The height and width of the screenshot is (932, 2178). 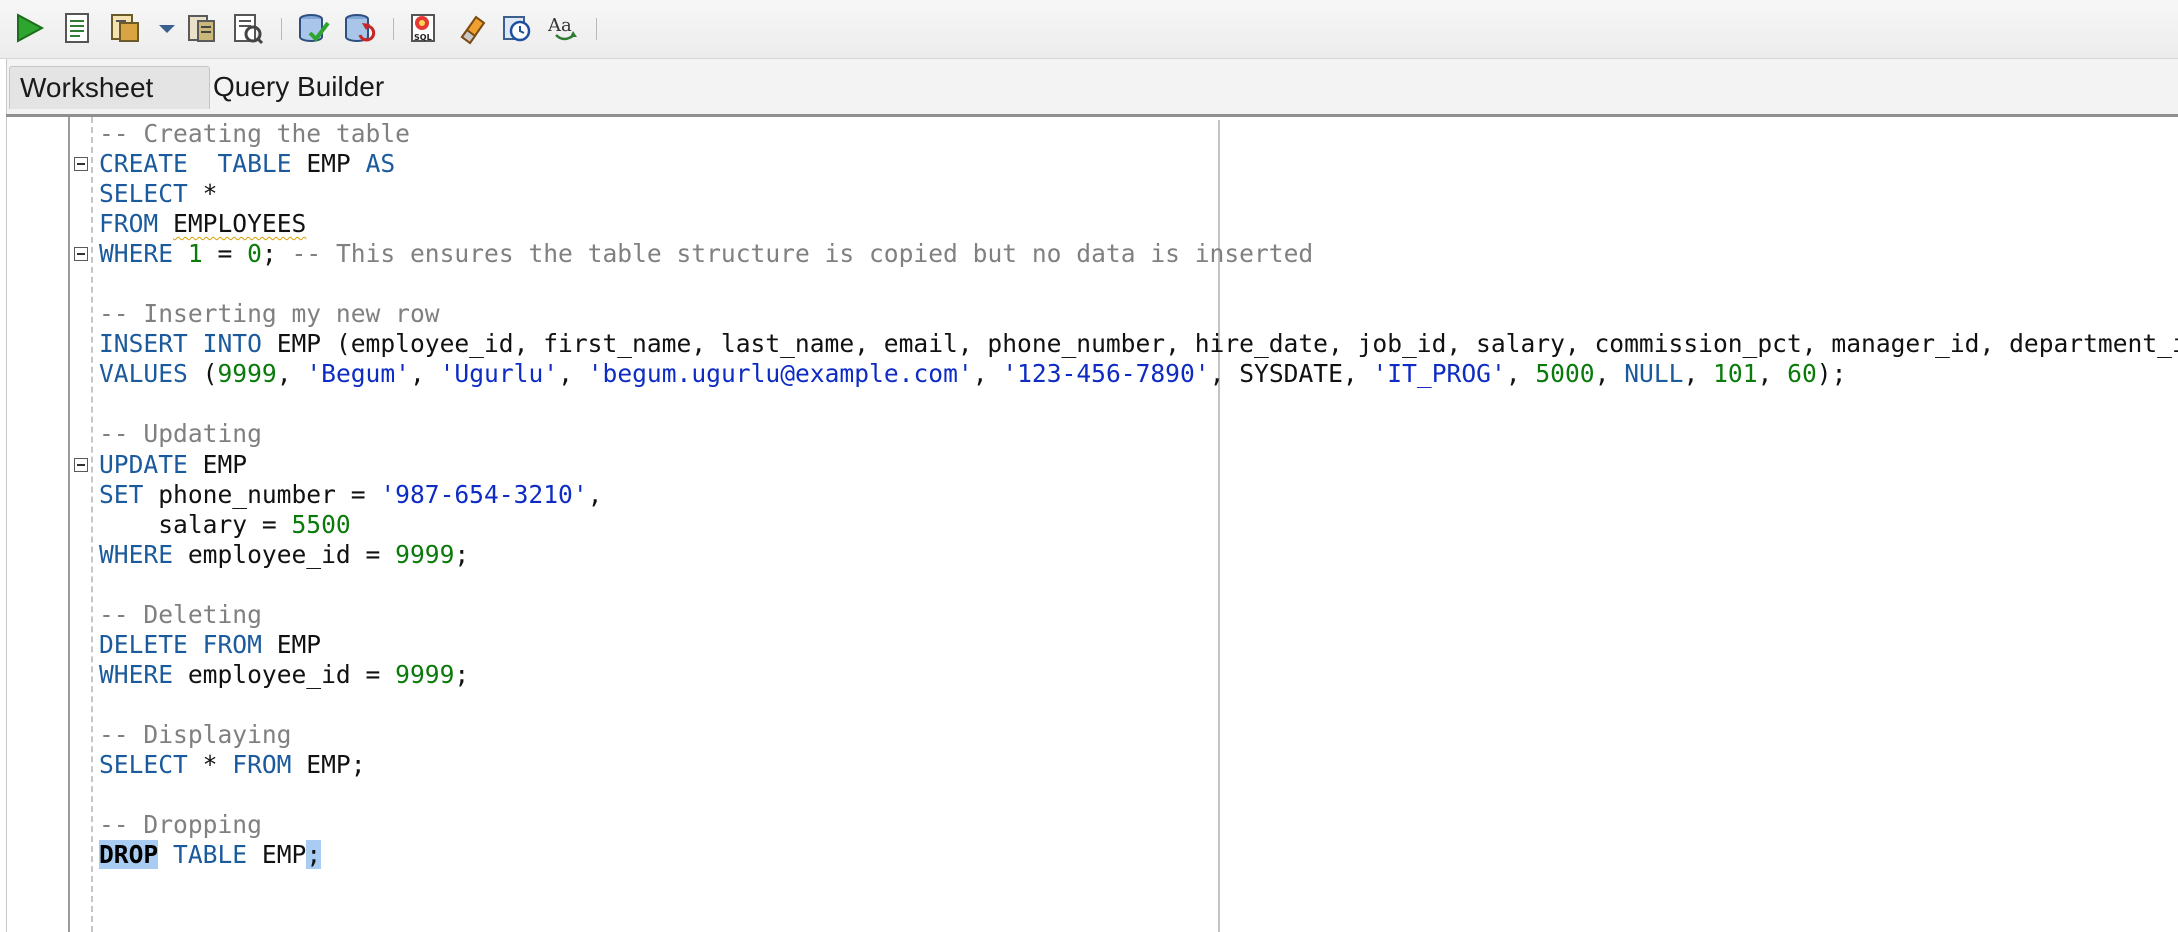 What do you see at coordinates (1138, 164) in the screenshot?
I see `code-line: CREATE TABLE EMP AS` at bounding box center [1138, 164].